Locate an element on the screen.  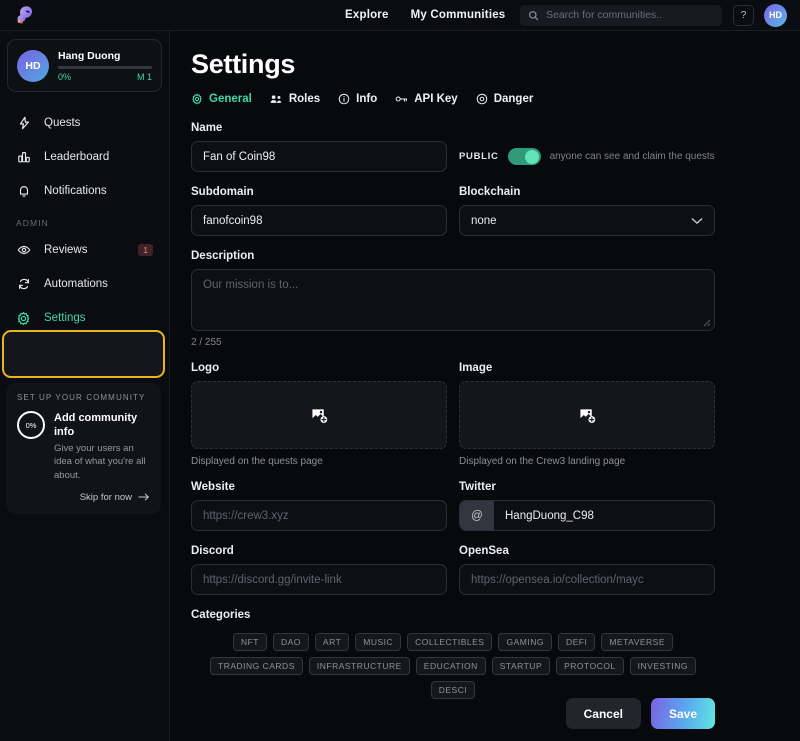
name-label: Name is located at coordinates (207, 128).